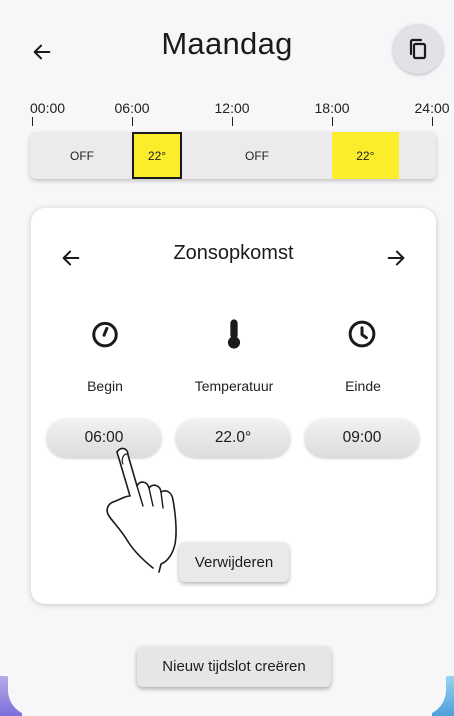 This screenshot has height=716, width=454. I want to click on end-time-button: 09:00, so click(362, 438).